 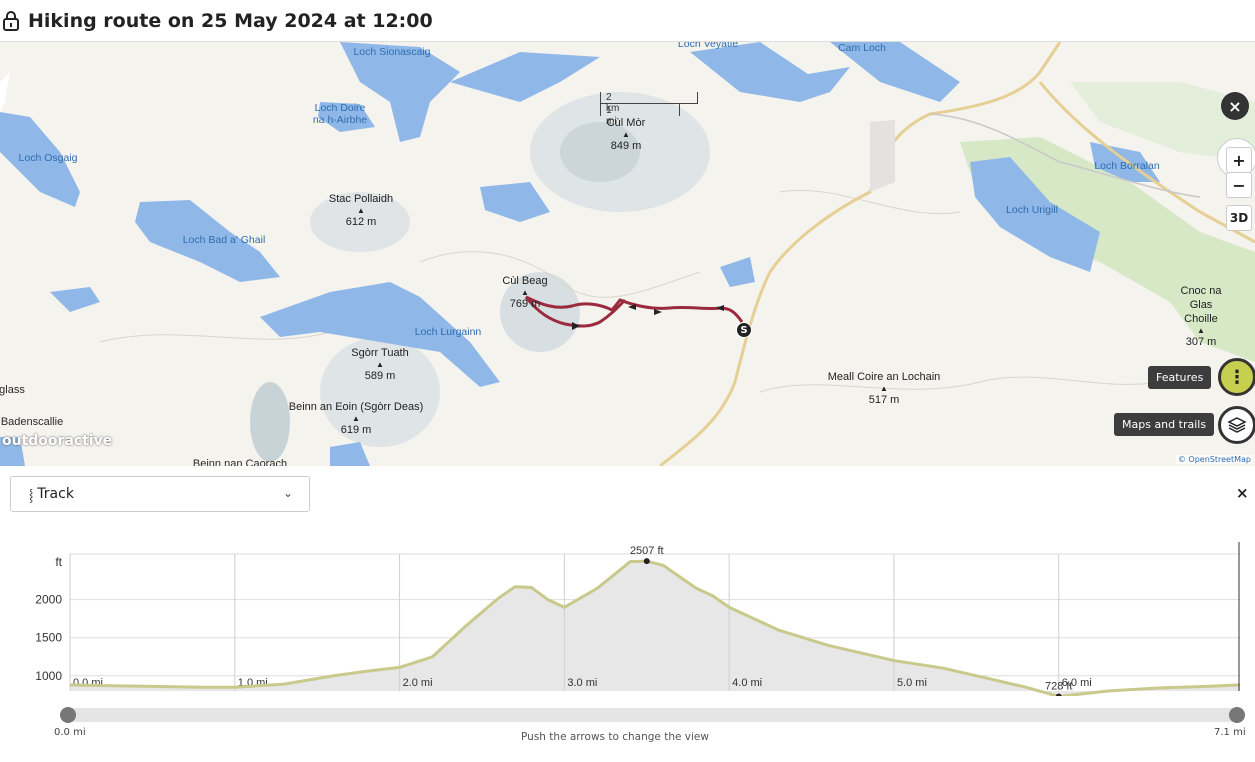 I want to click on route-icon: ⸾, so click(x=31, y=494).